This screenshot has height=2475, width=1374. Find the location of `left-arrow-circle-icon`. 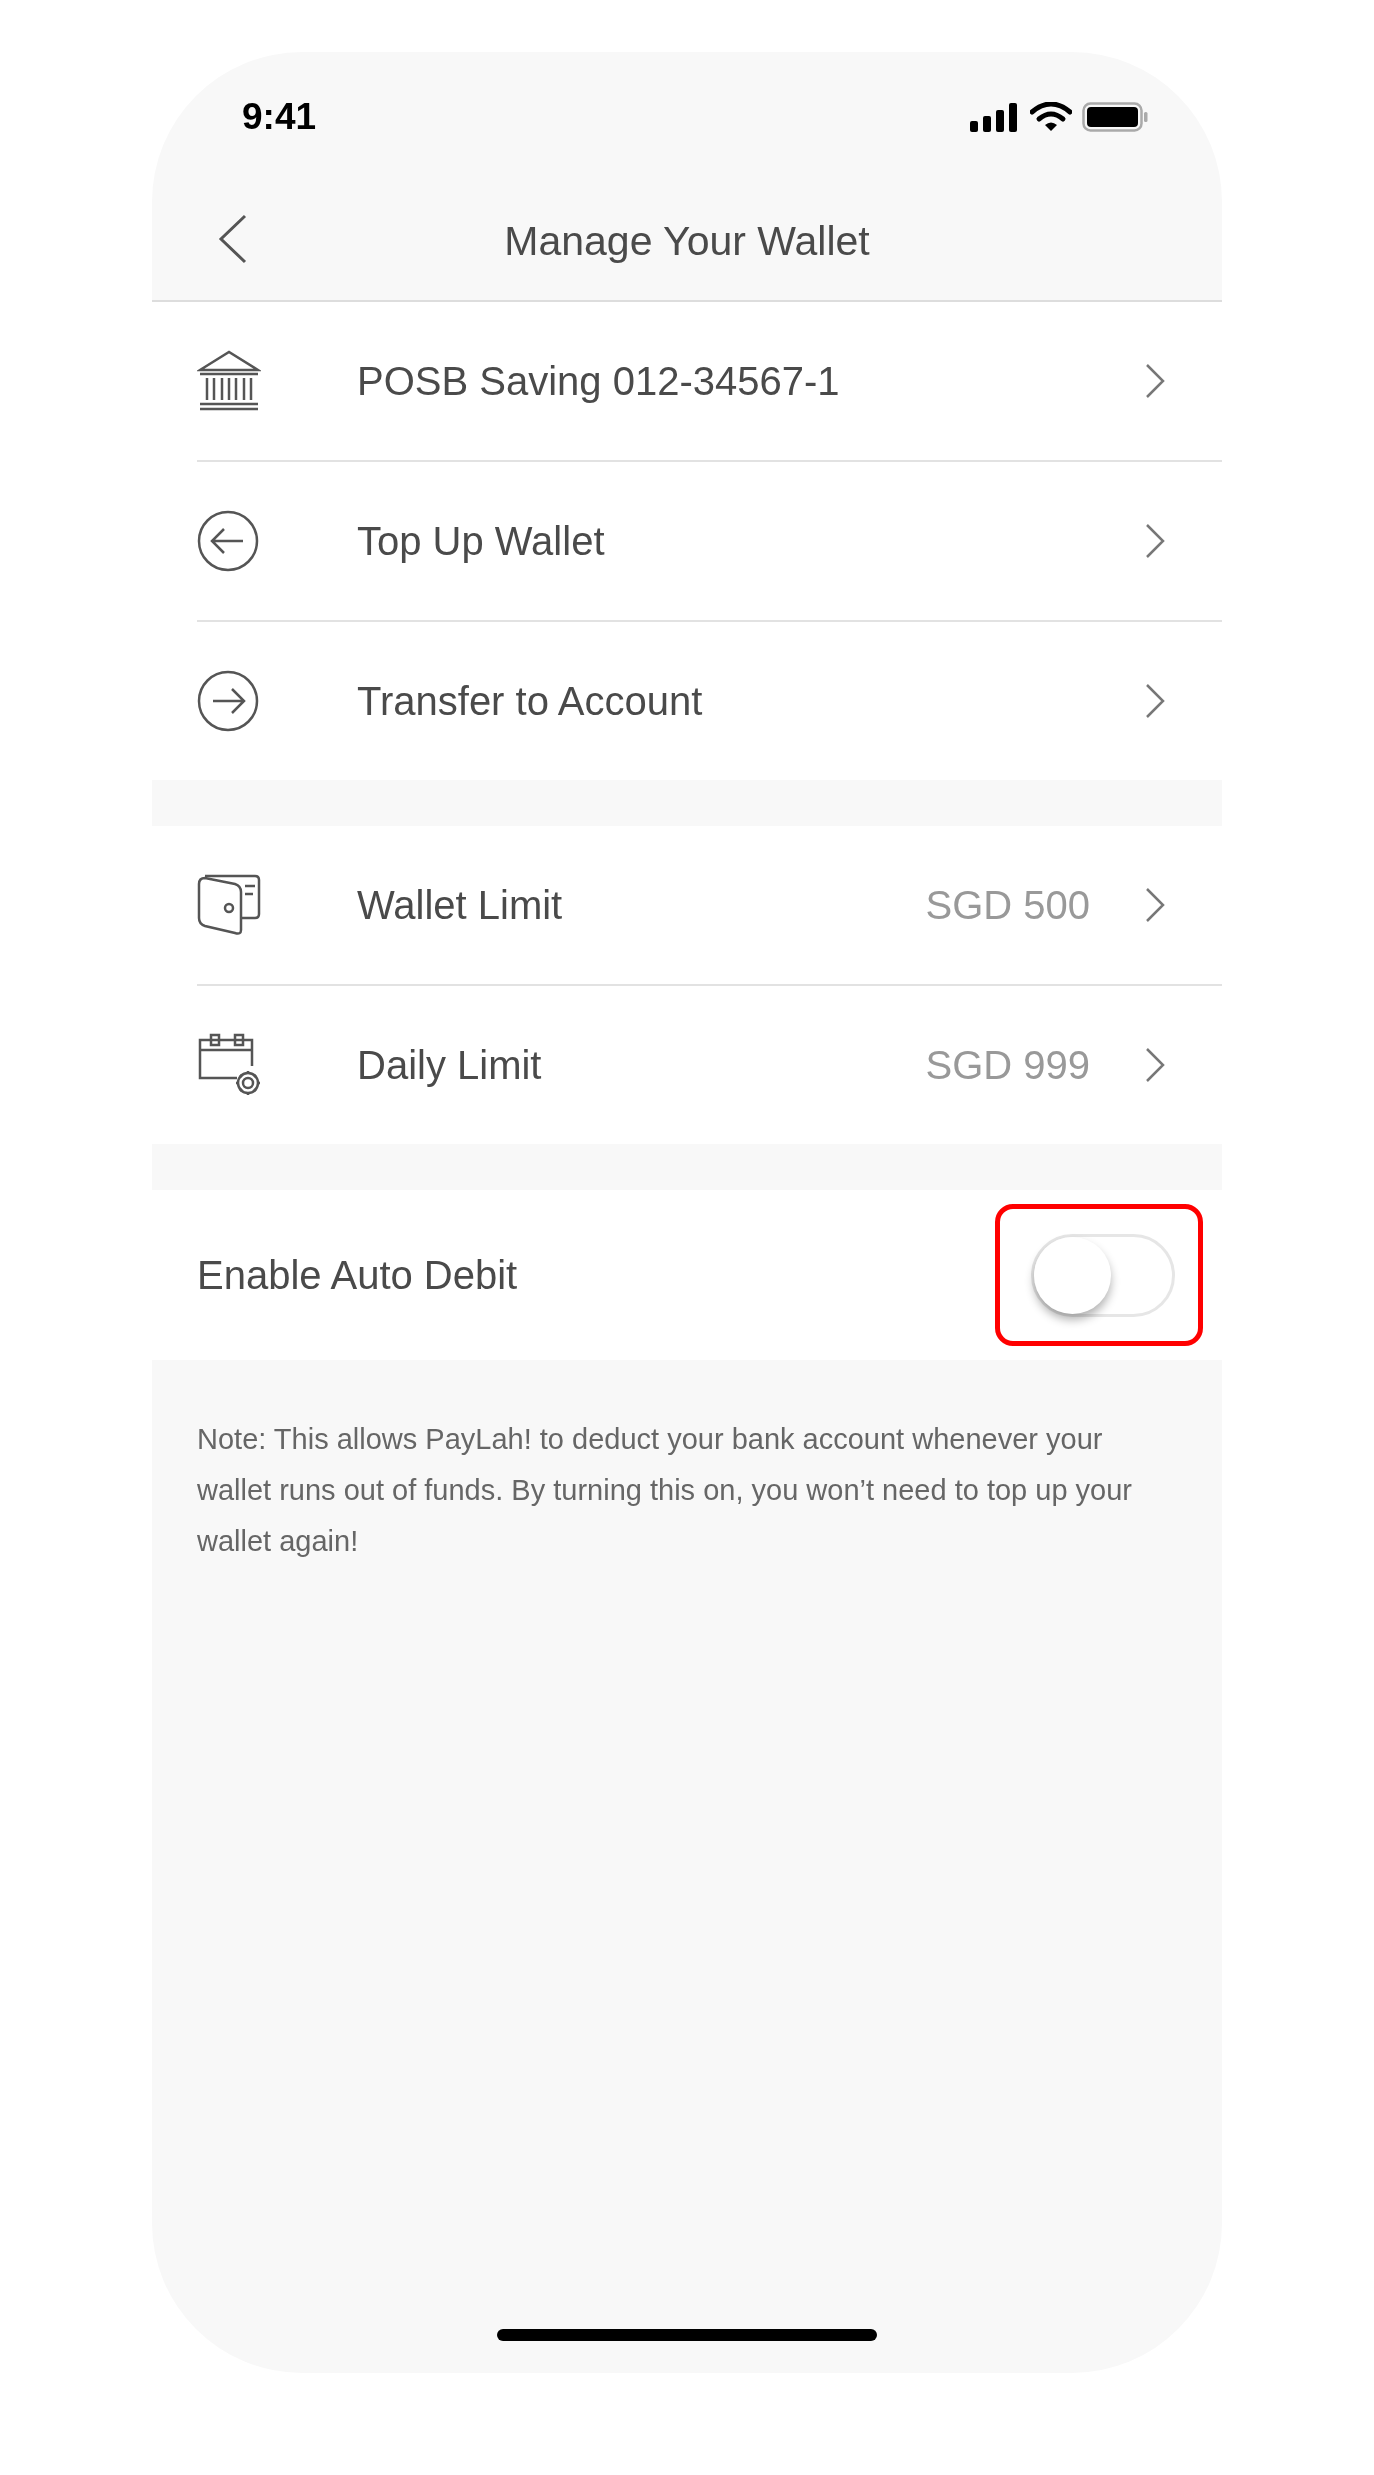

left-arrow-circle-icon is located at coordinates (228, 541).